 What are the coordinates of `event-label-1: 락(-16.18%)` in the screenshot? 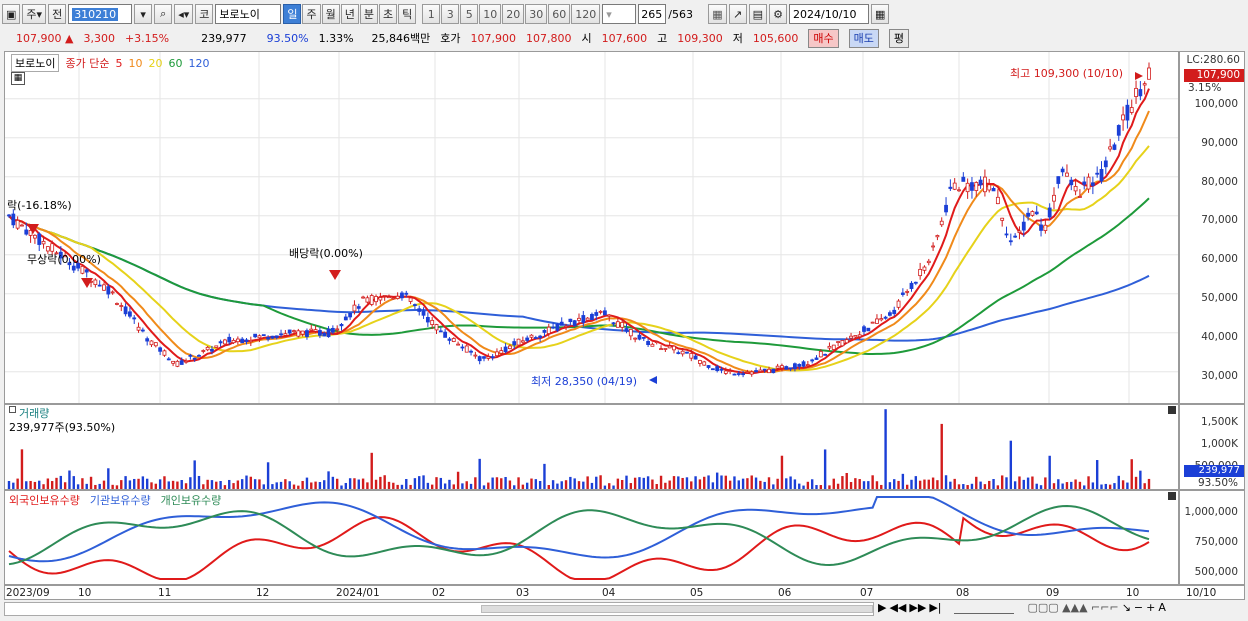 It's located at (39, 205).